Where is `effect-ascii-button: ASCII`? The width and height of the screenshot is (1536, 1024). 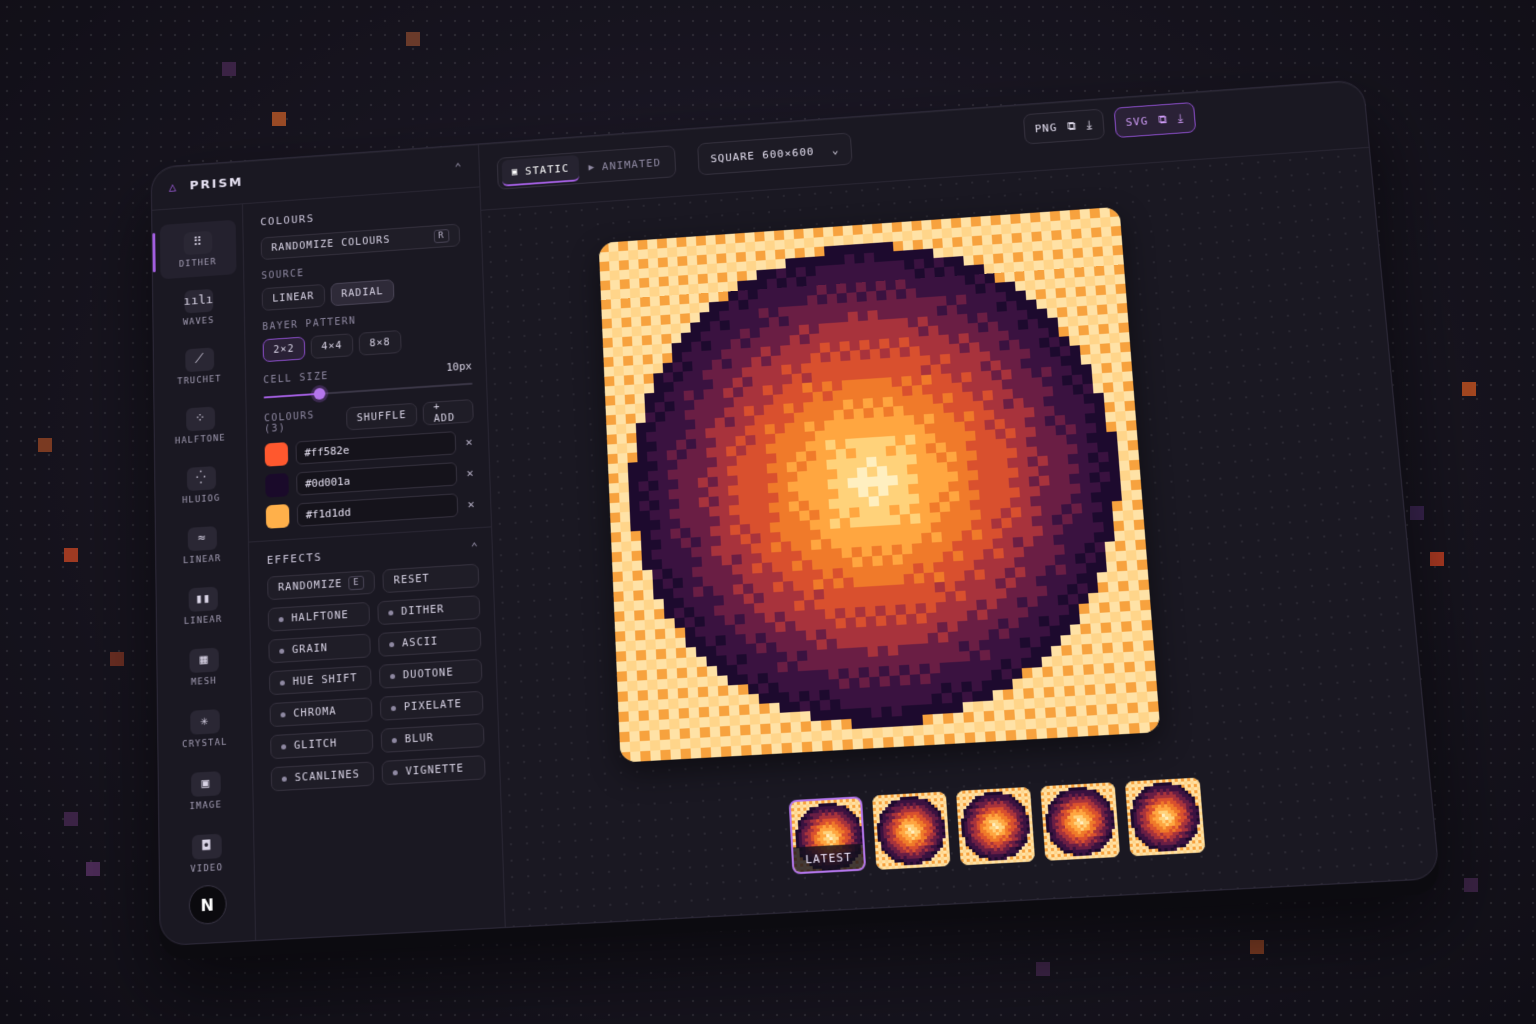 effect-ascii-button: ASCII is located at coordinates (430, 641).